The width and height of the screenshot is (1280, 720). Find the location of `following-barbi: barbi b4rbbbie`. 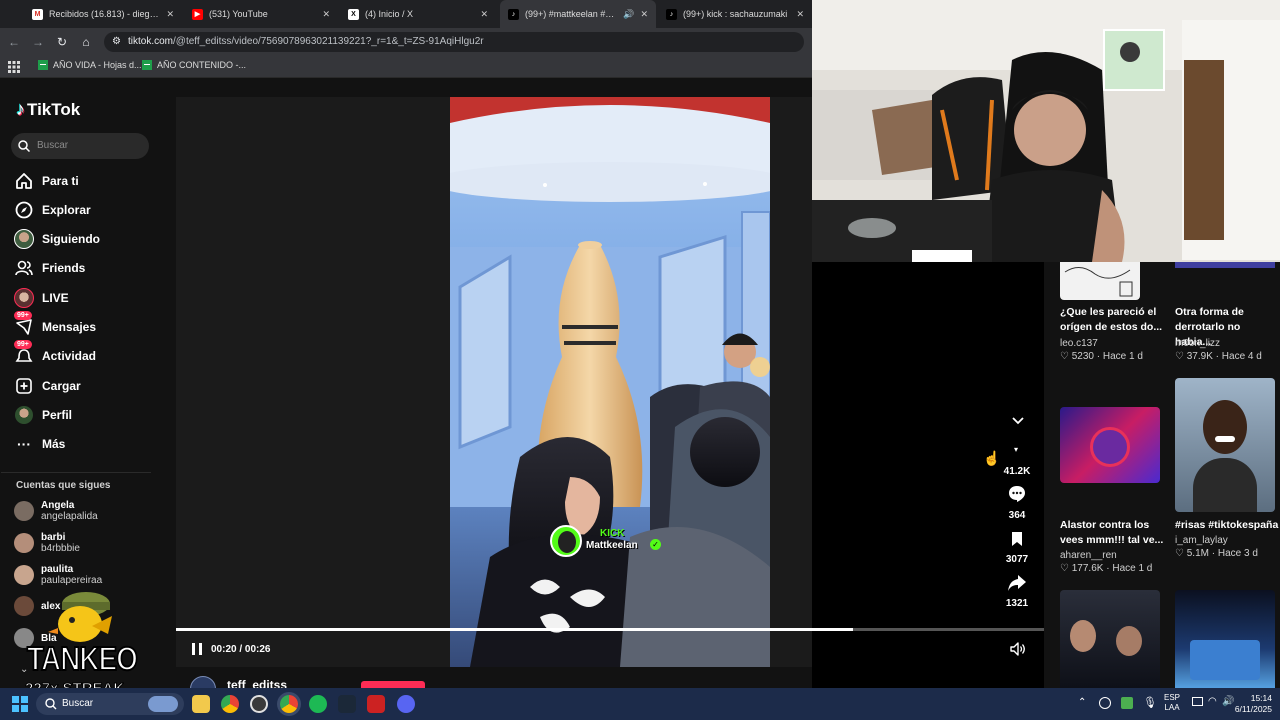

following-barbi: barbi b4rbbbie is located at coordinates (47, 543).